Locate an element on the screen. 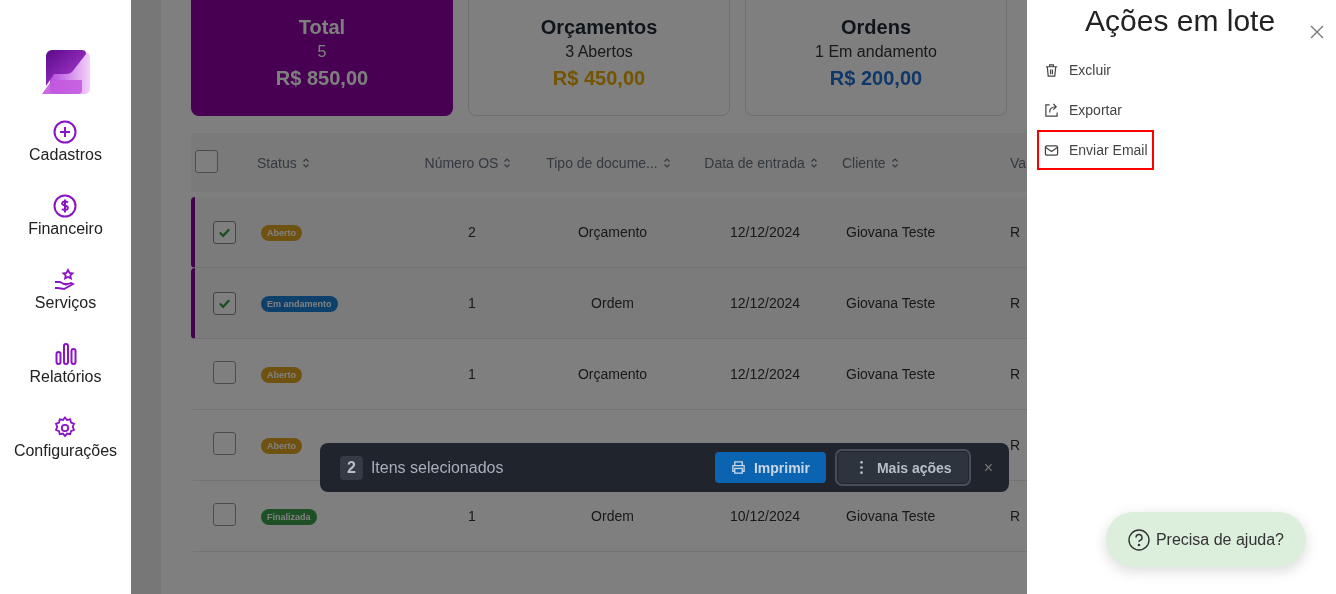 Image resolution: width=1336 pixels, height=594 pixels. card-amount: R$ 850,00 is located at coordinates (322, 78).